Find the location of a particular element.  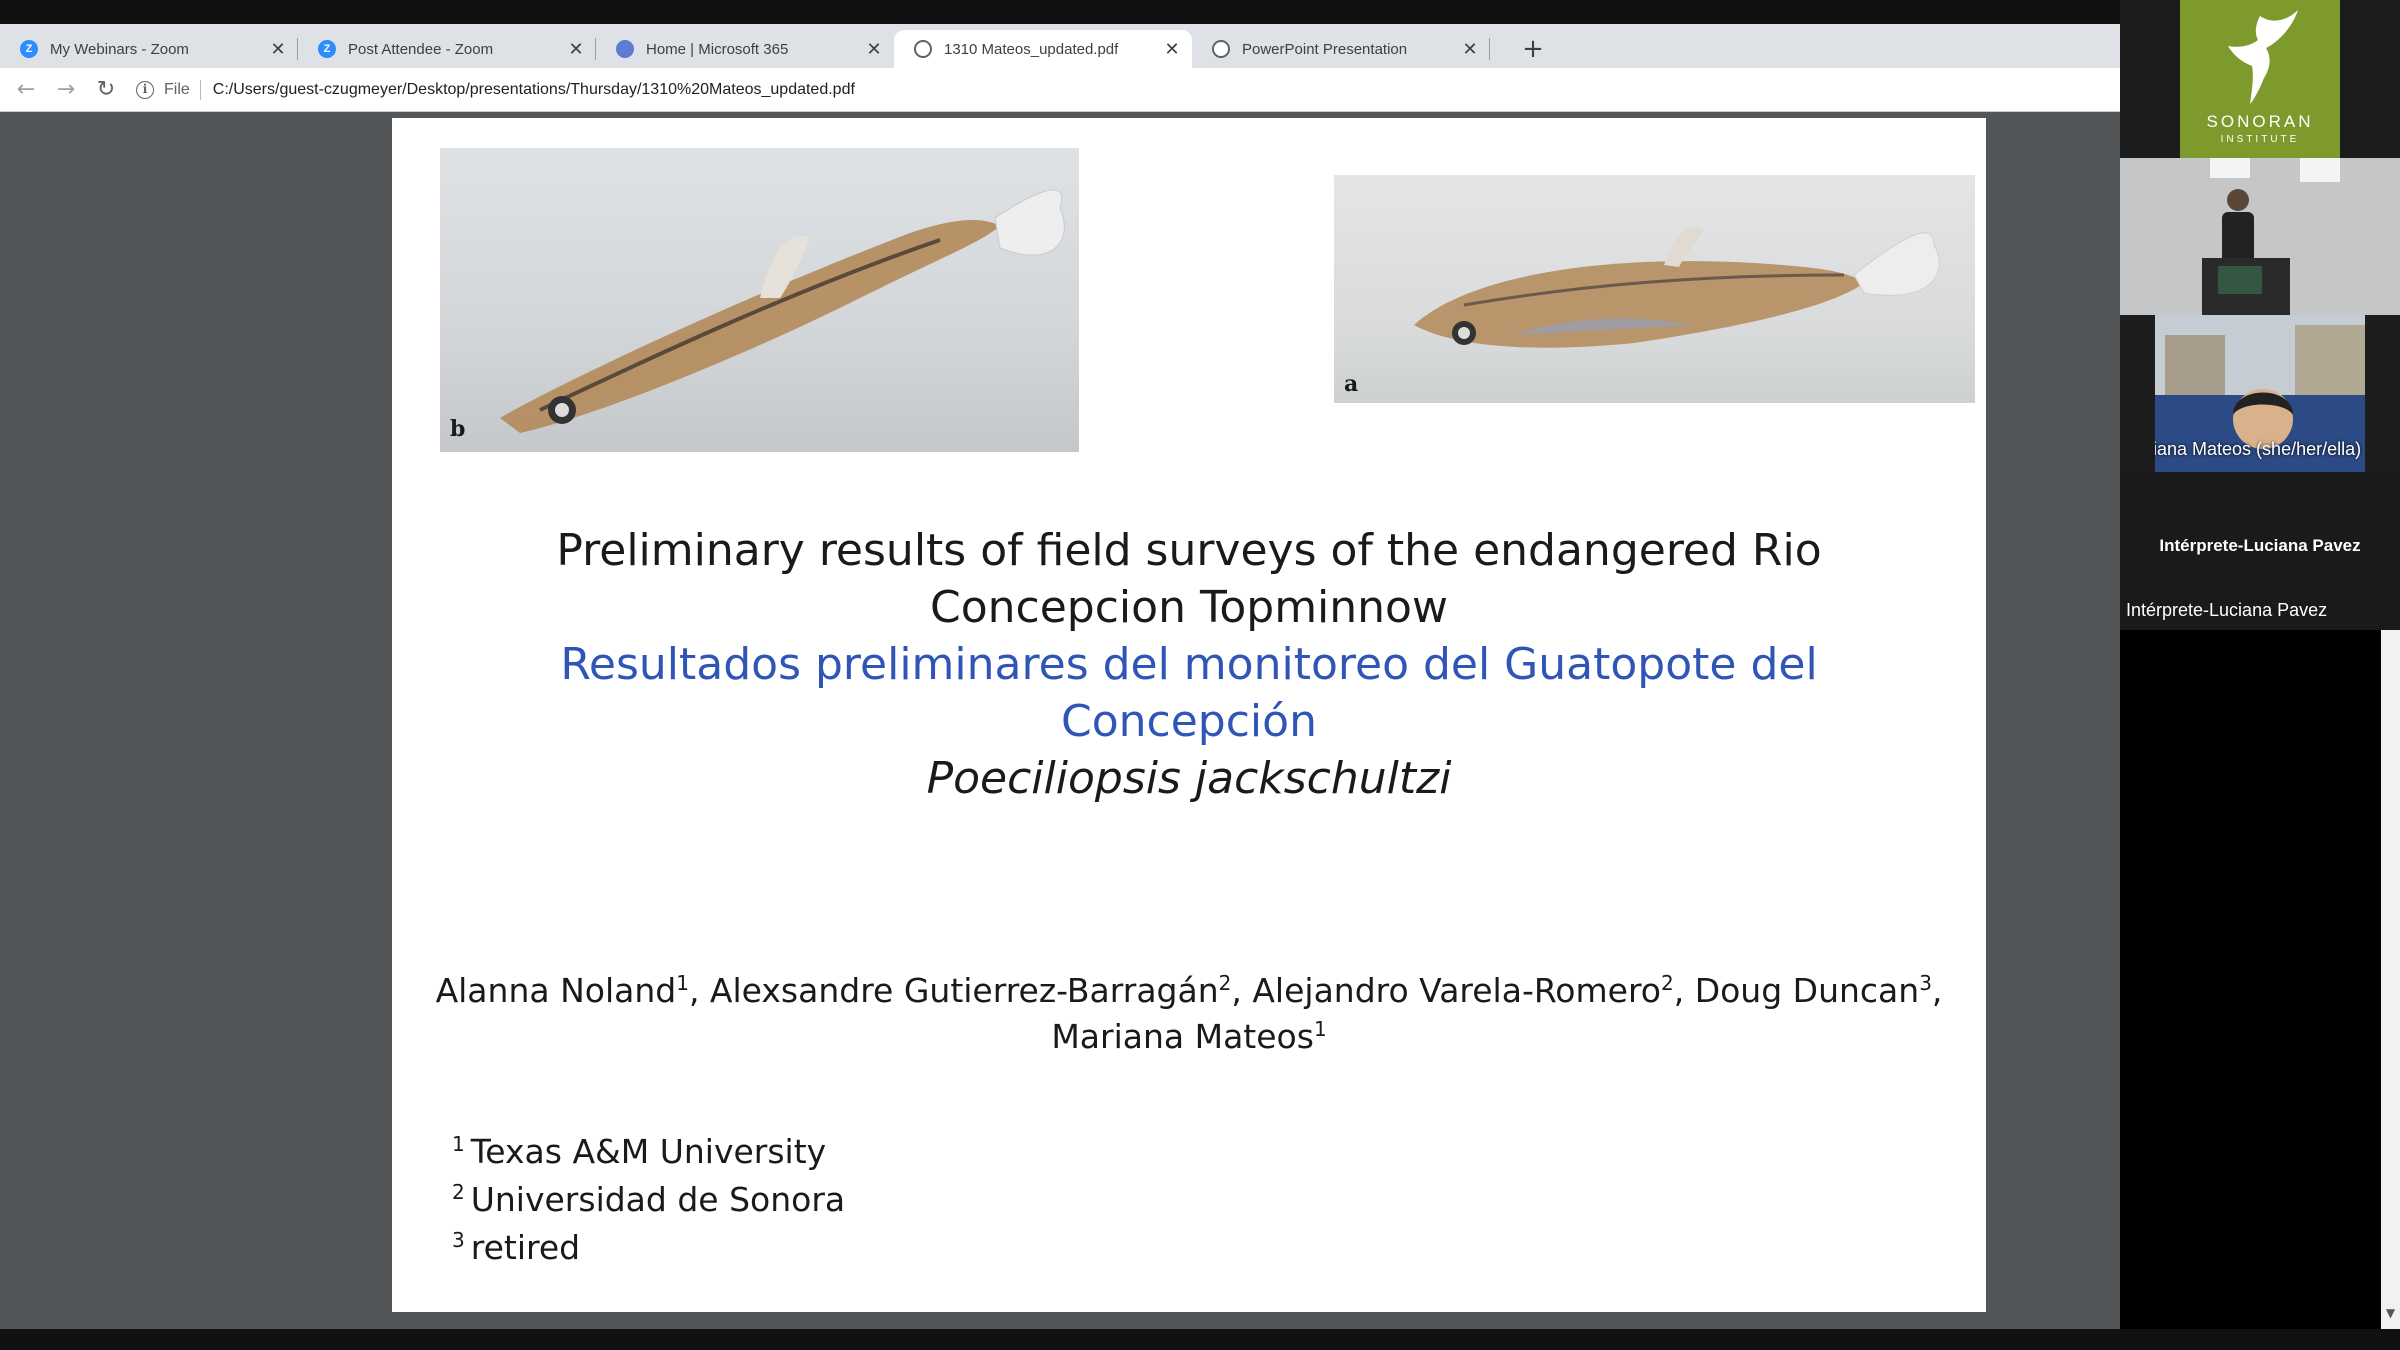

tab-my-webinars: Z My Webinars - Zoom ✕ is located at coordinates (149, 49).